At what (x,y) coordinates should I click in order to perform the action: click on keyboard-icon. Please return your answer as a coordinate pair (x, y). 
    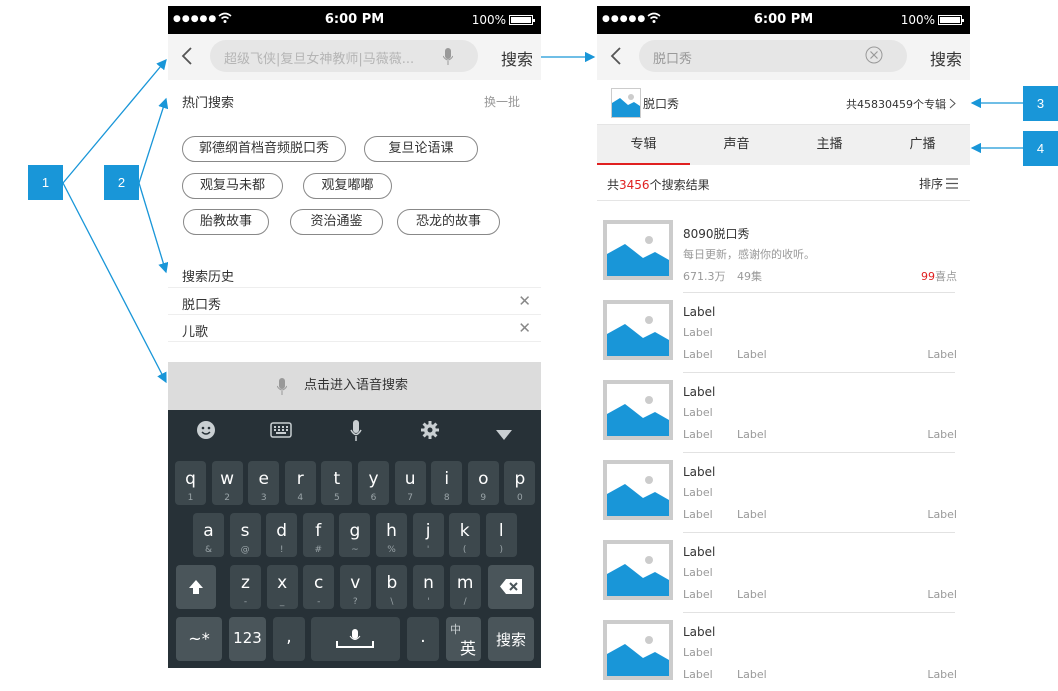
    Looking at the image, I should click on (281, 432).